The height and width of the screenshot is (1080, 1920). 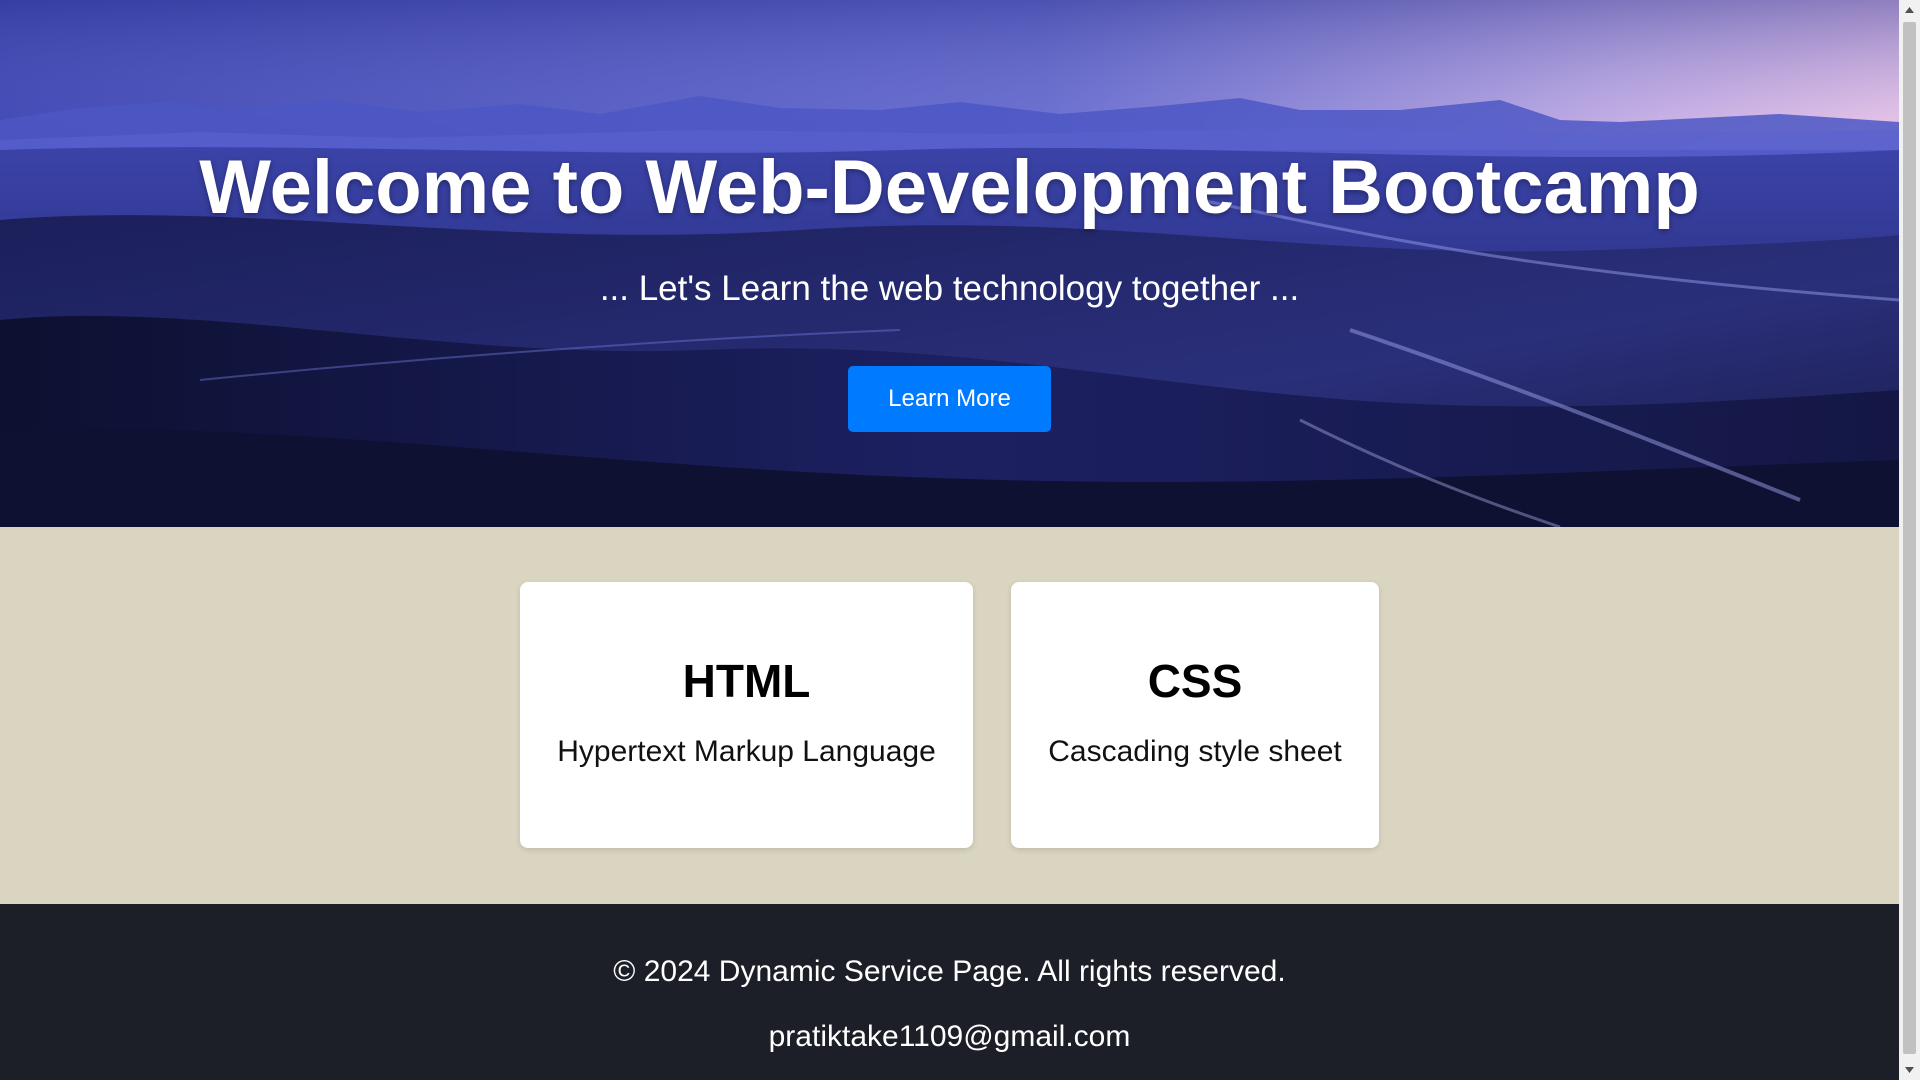 What do you see at coordinates (1909, 1070) in the screenshot?
I see `triangle-down-icon` at bounding box center [1909, 1070].